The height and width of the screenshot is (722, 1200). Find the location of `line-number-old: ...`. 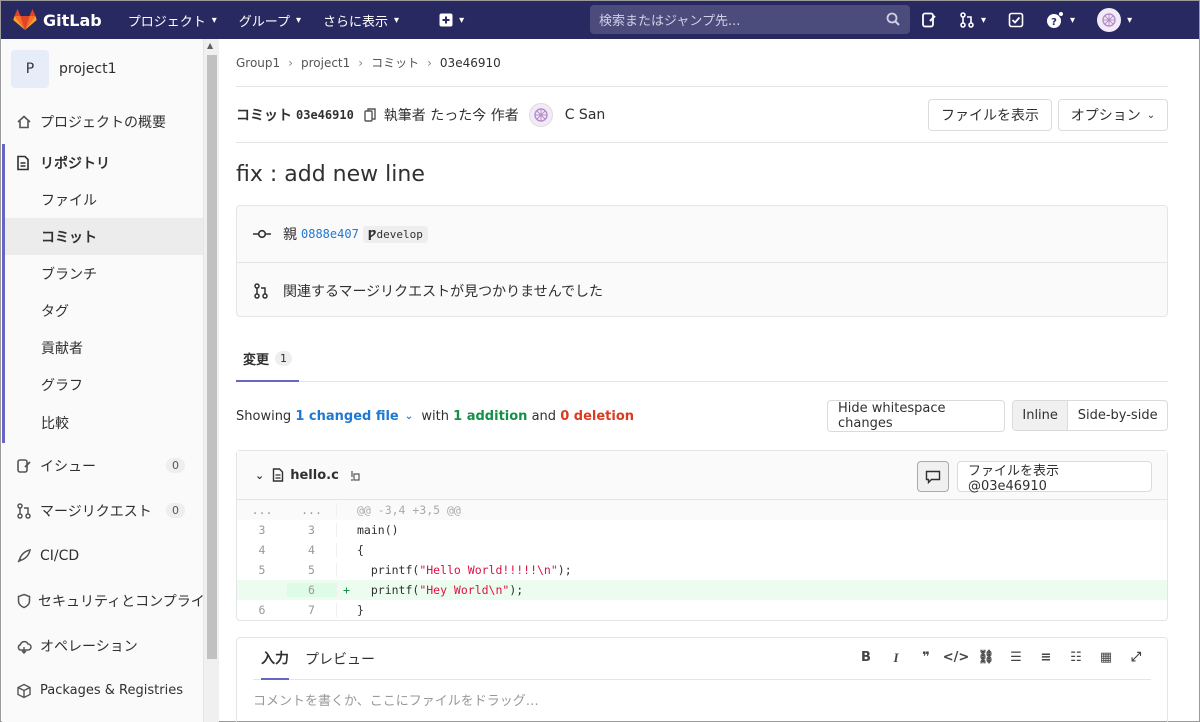

line-number-old: ... is located at coordinates (262, 510).